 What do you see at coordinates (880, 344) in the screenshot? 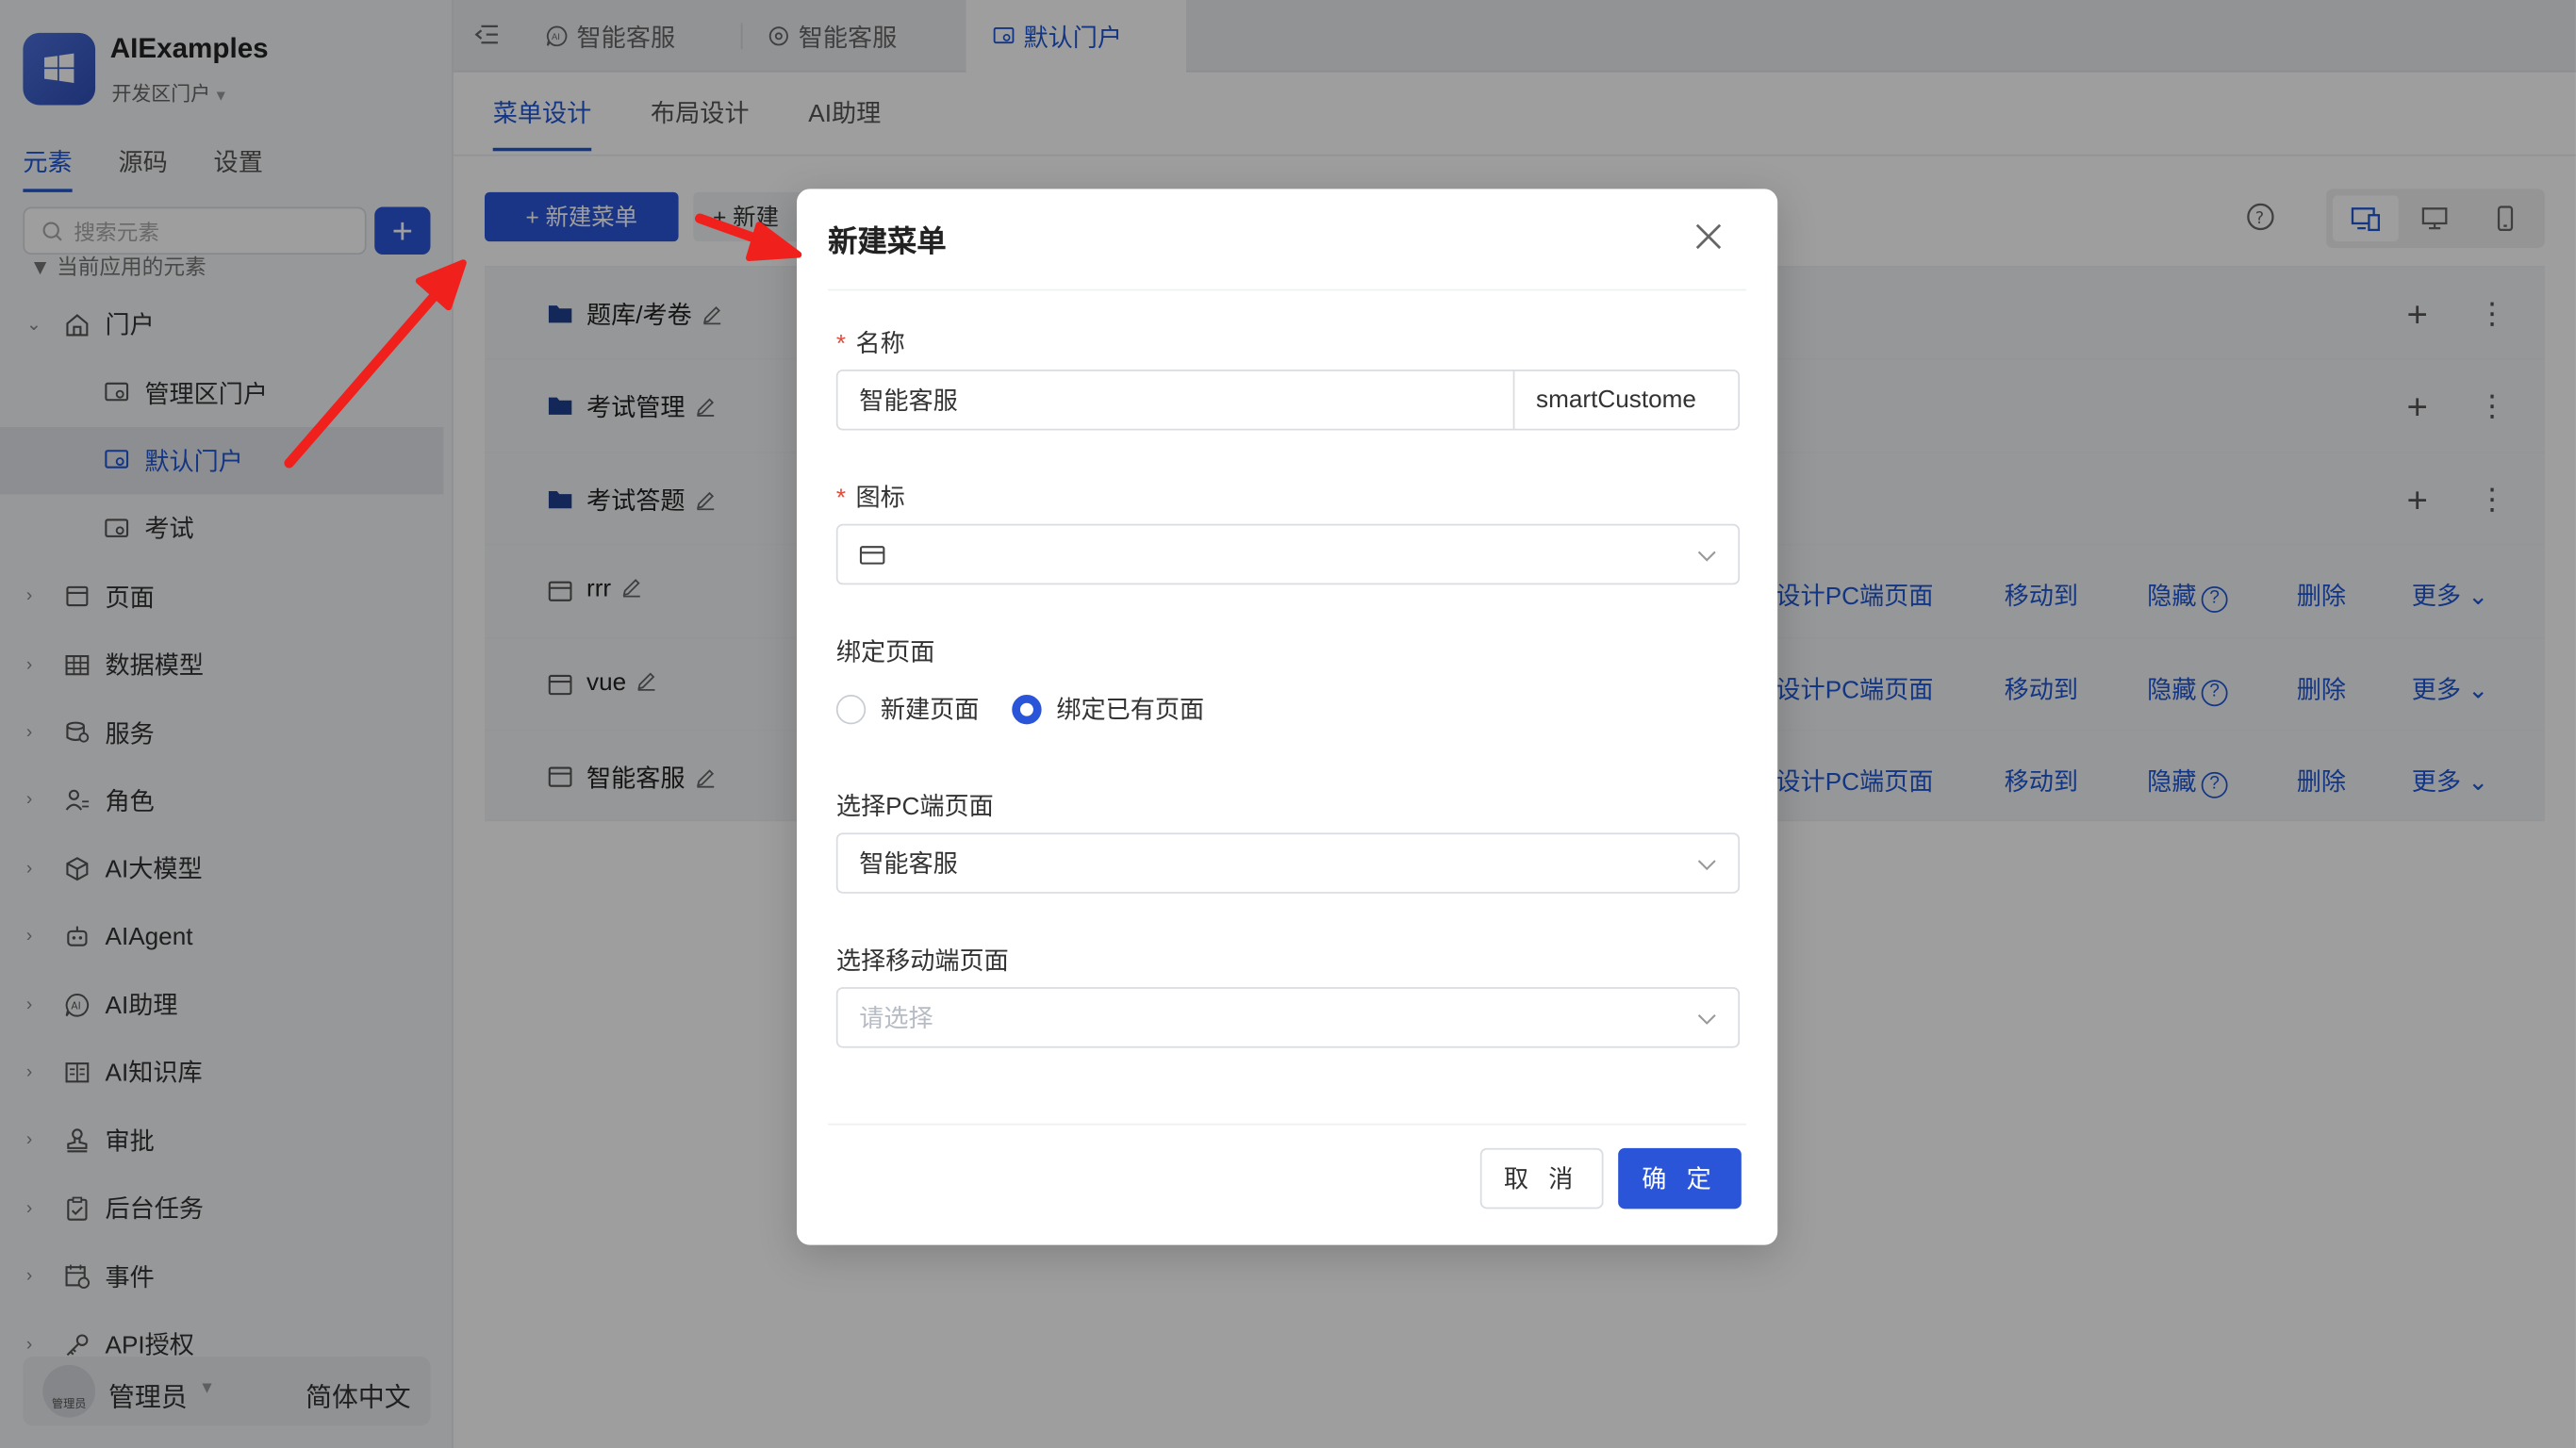
I see `name-label-text: 名称` at bounding box center [880, 344].